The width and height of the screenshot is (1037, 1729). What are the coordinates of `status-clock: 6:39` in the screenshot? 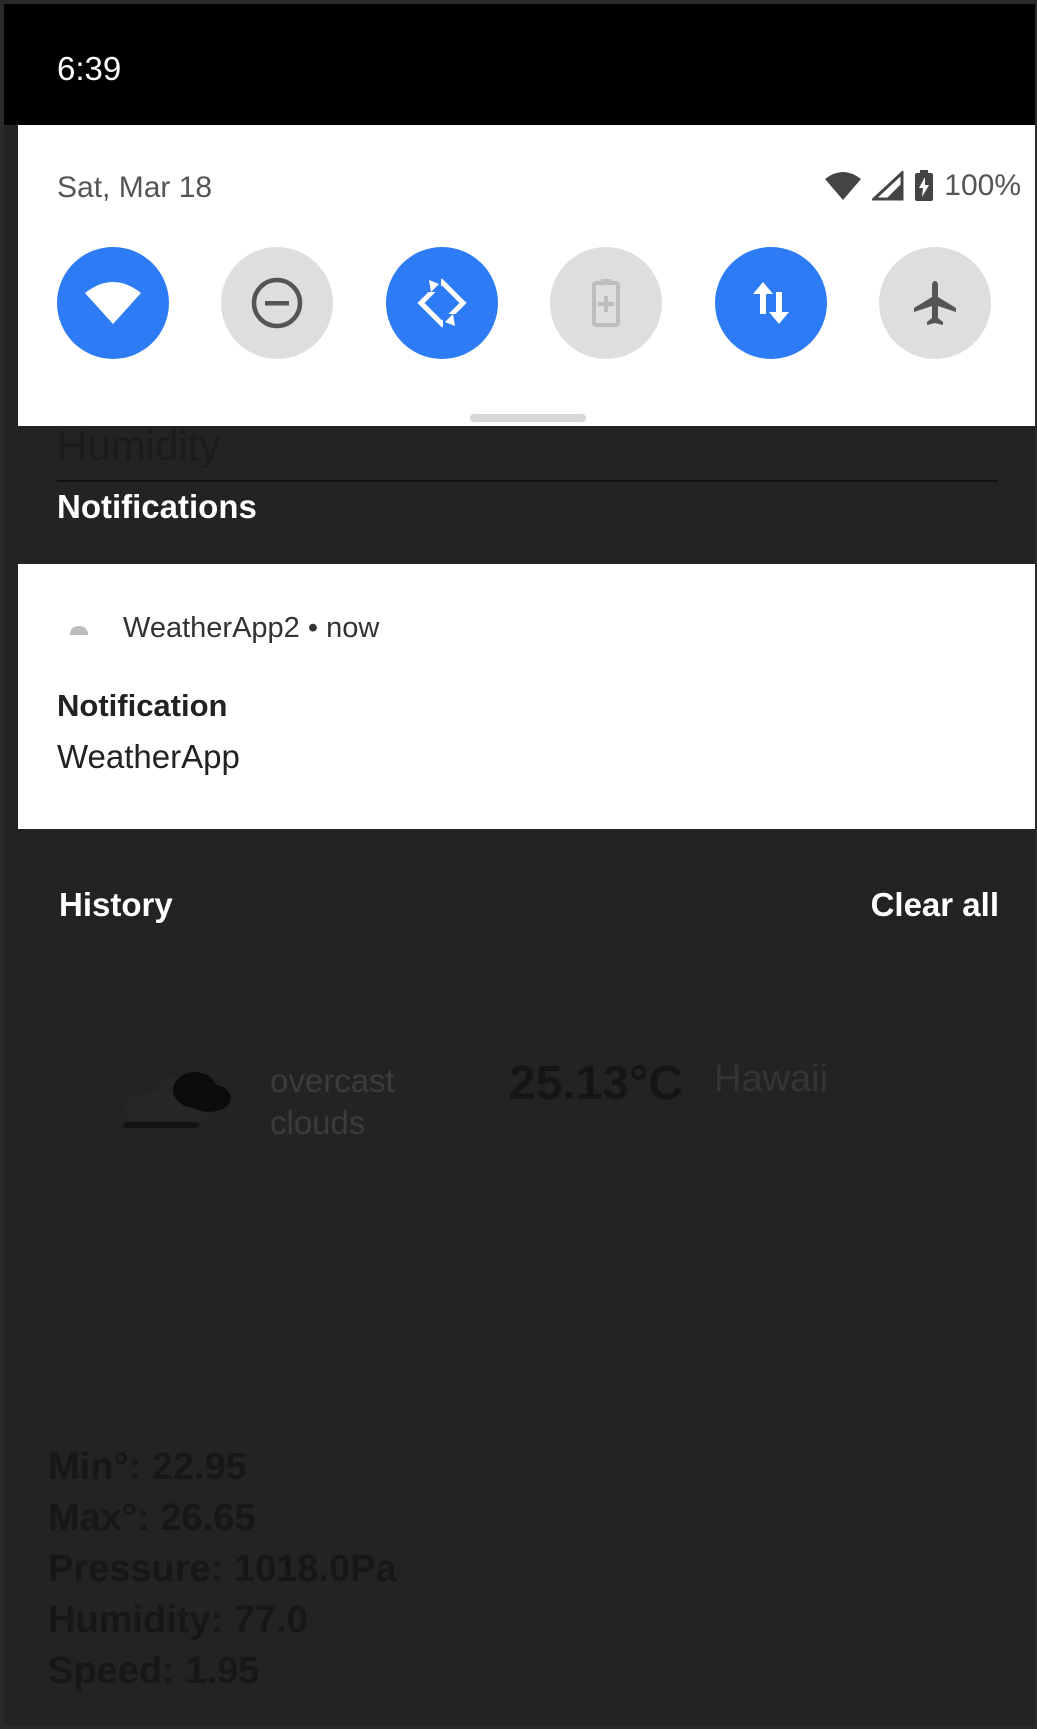 It's located at (89, 68).